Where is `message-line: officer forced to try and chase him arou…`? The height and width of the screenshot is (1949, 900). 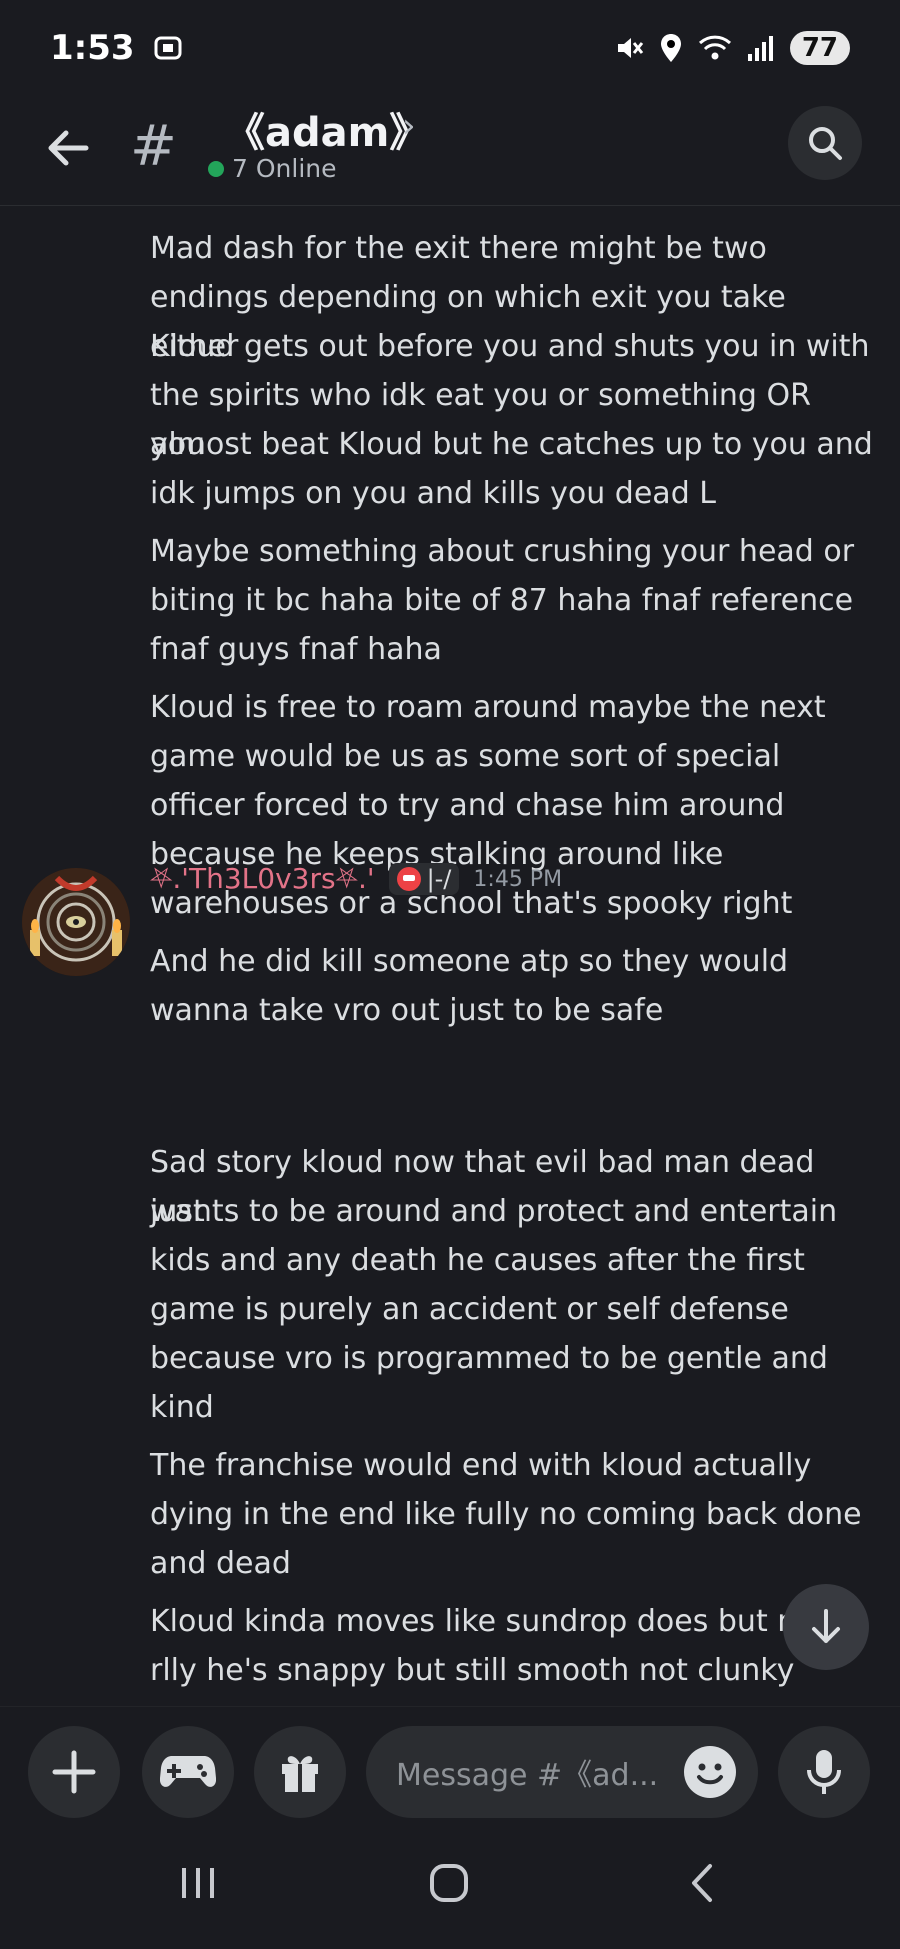
message-line: officer forced to try and chase him arou… is located at coordinates (467, 805).